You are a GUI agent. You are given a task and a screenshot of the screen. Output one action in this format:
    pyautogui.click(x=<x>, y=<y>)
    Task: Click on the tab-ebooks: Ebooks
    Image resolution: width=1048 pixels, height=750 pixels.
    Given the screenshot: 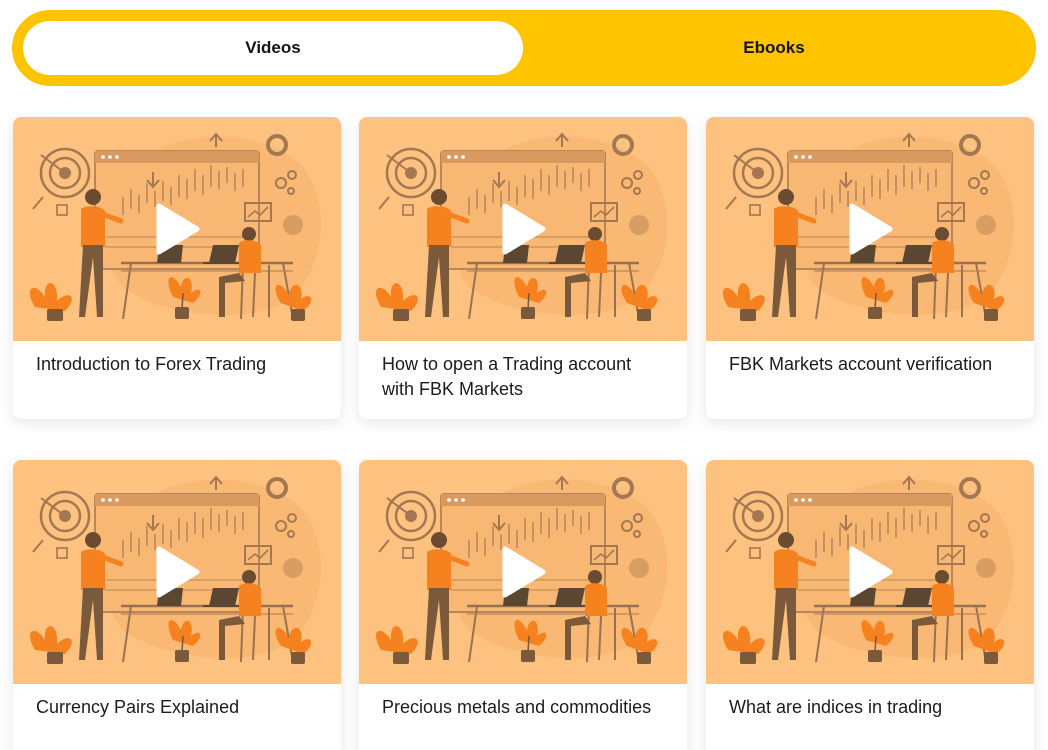 What is the action you would take?
    pyautogui.click(x=774, y=48)
    